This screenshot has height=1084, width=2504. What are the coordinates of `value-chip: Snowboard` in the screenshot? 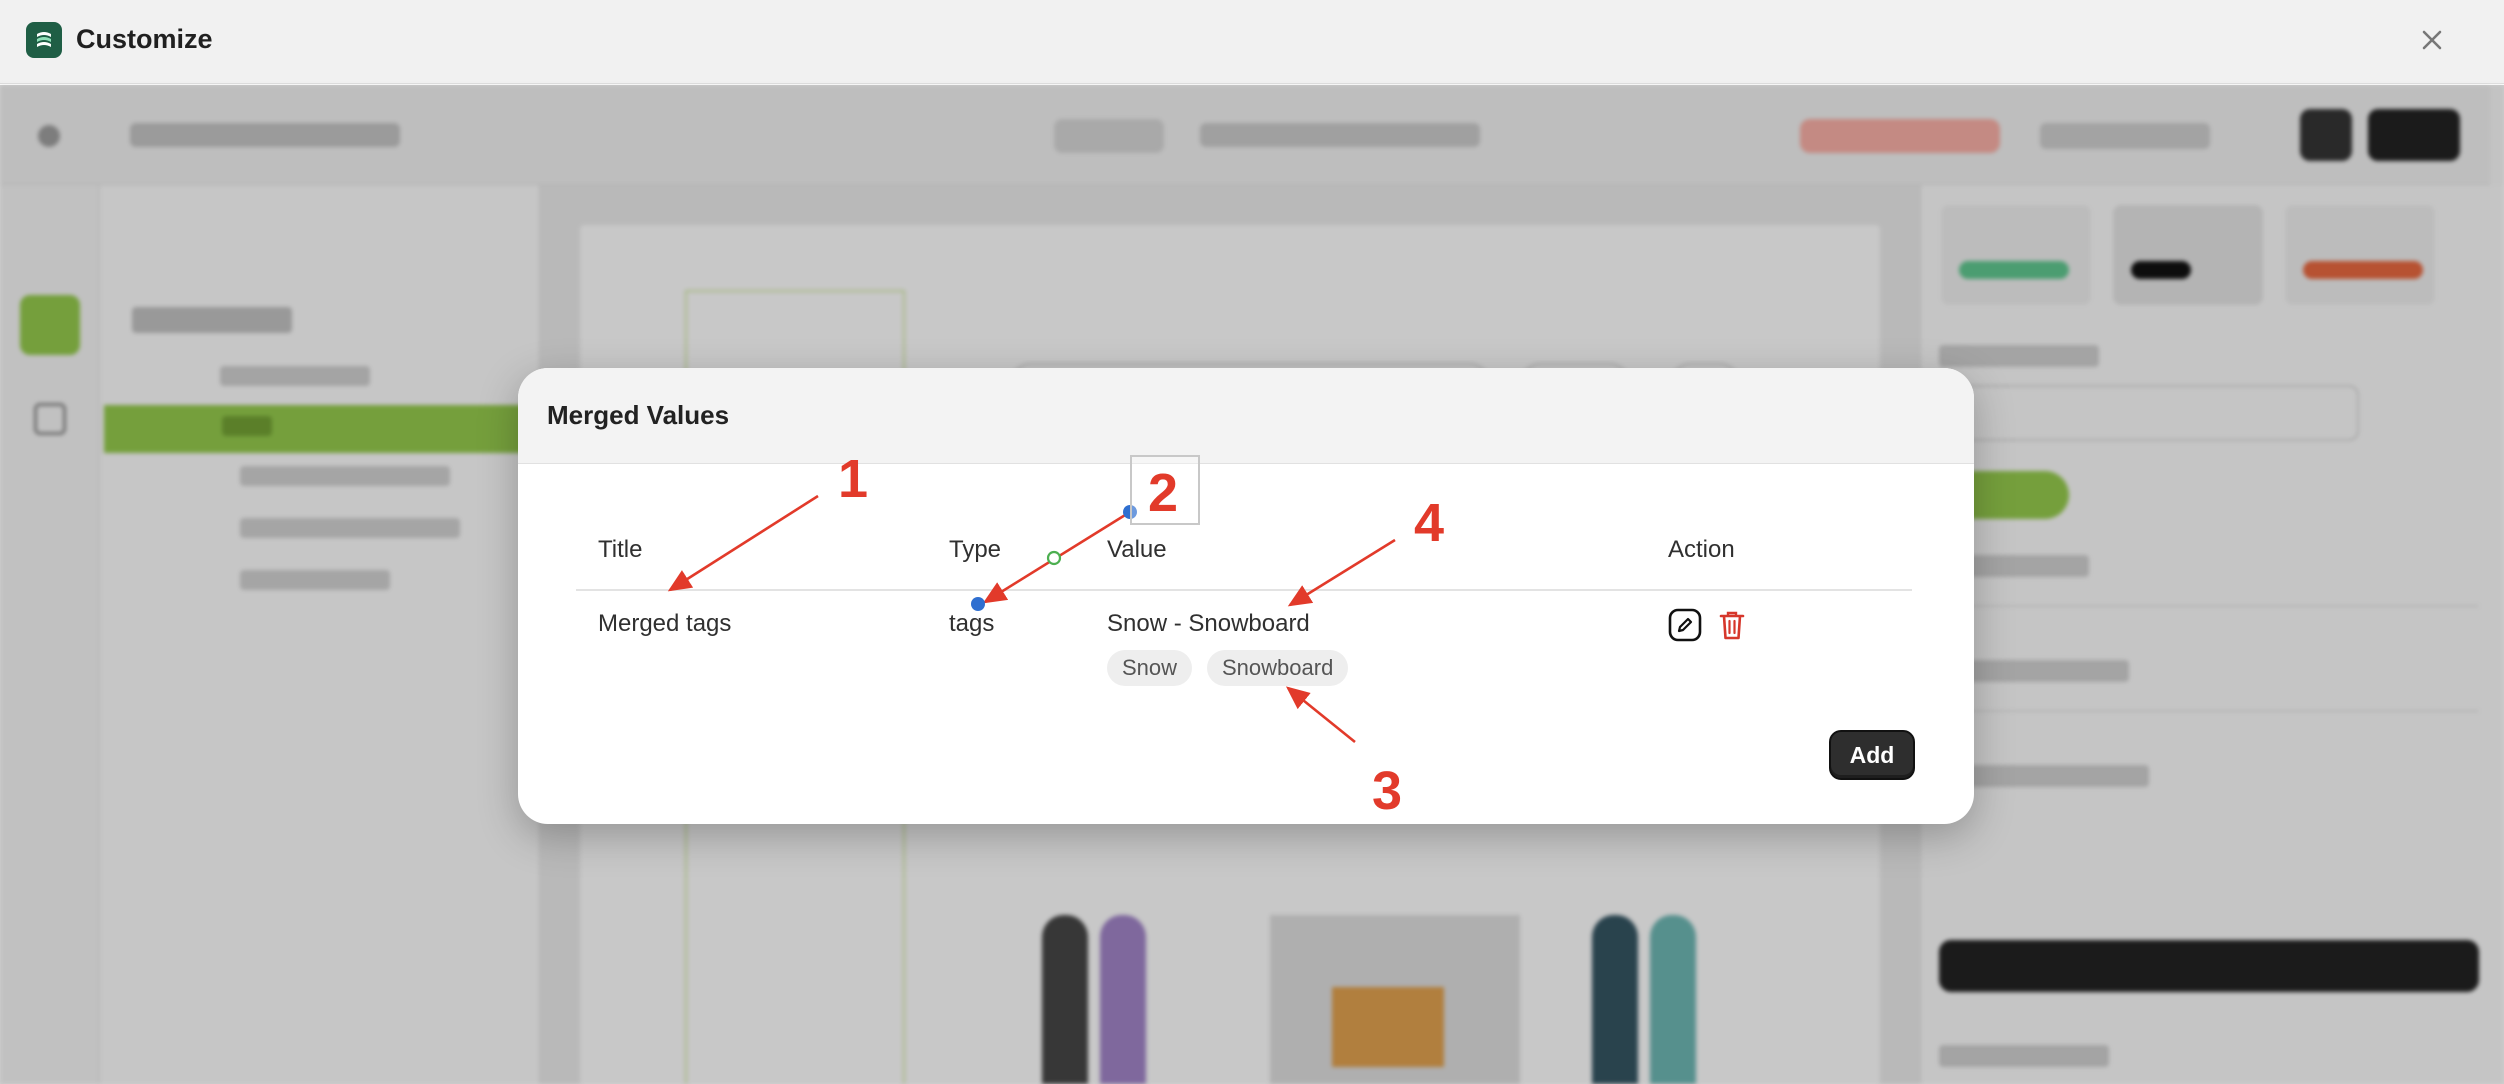 It's located at (1278, 668).